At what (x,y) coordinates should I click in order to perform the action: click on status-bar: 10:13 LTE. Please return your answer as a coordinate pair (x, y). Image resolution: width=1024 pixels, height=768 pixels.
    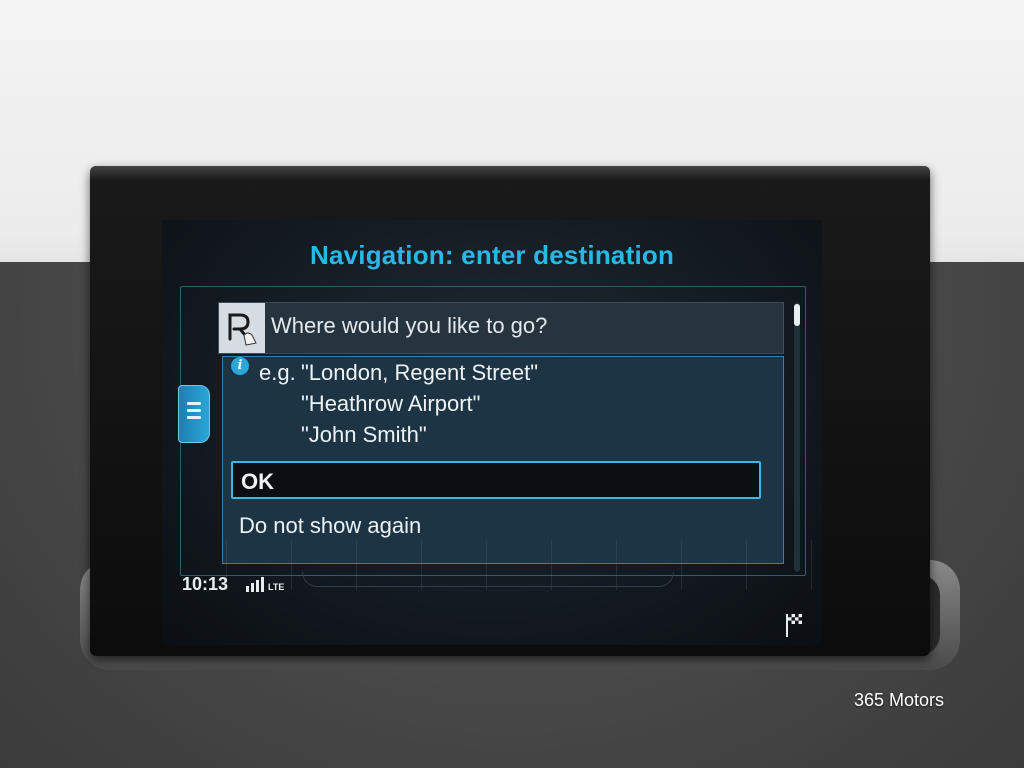
    Looking at the image, I should click on (492, 585).